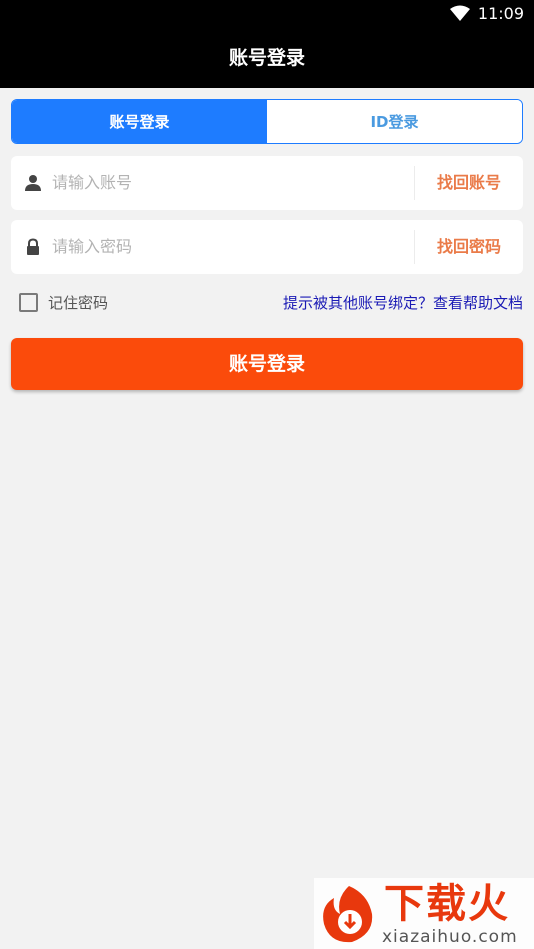  Describe the element at coordinates (33, 183) in the screenshot. I see `user-icon` at that location.